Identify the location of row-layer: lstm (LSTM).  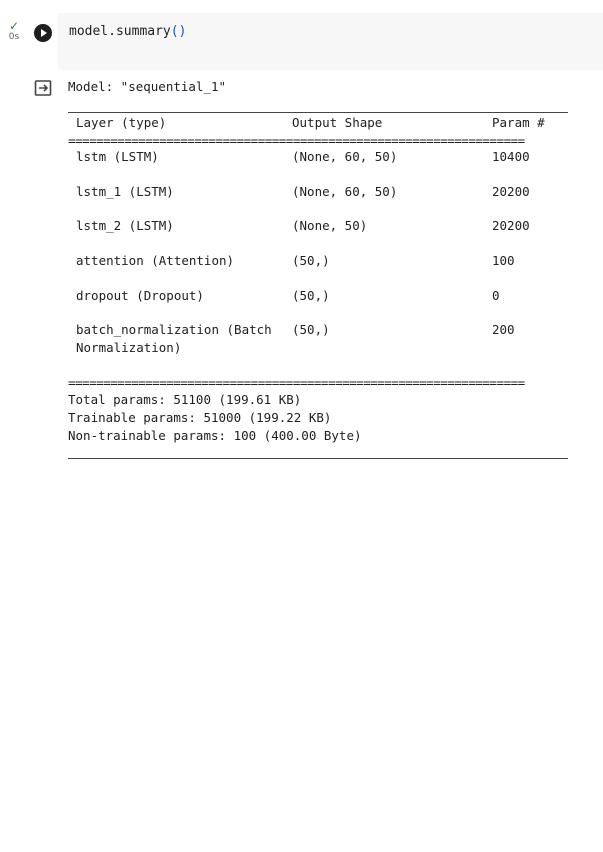
(117, 156).